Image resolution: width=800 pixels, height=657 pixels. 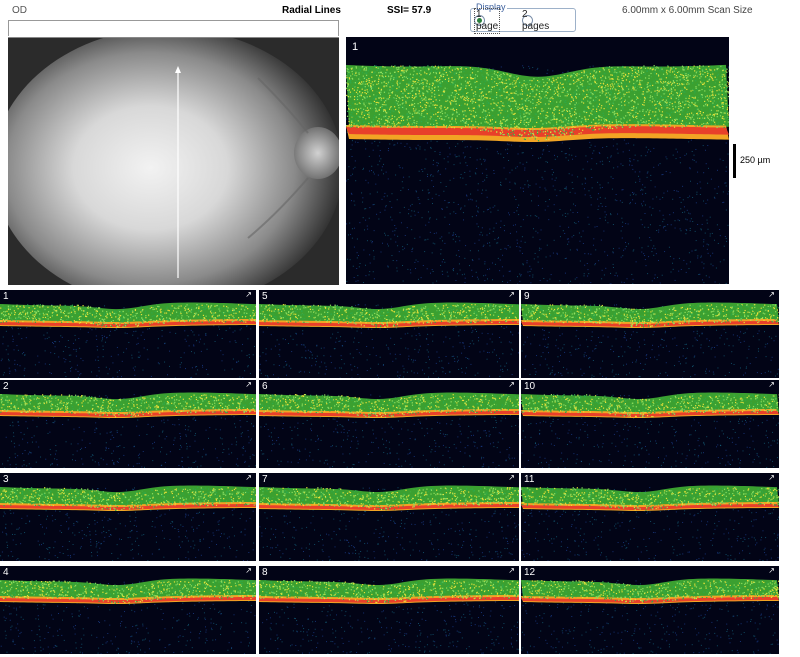 What do you see at coordinates (734, 161) in the screenshot?
I see `scale-bar` at bounding box center [734, 161].